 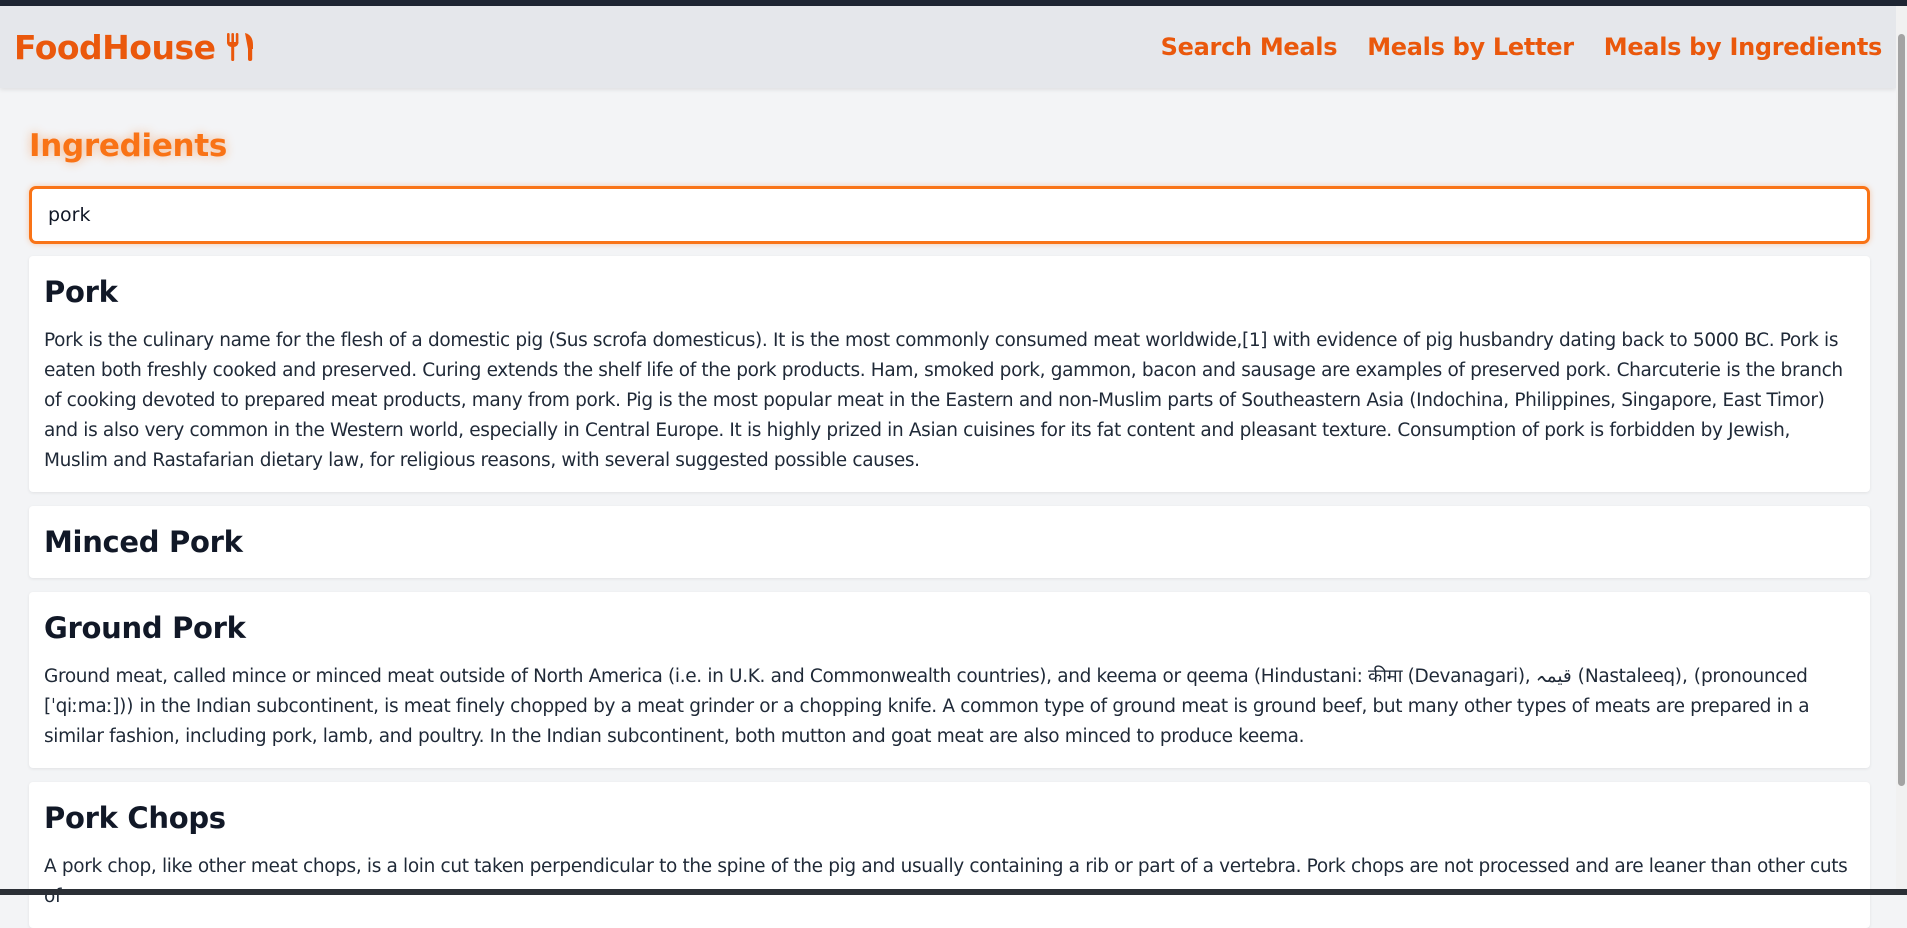 I want to click on ingredient-search-input, so click(x=949, y=215).